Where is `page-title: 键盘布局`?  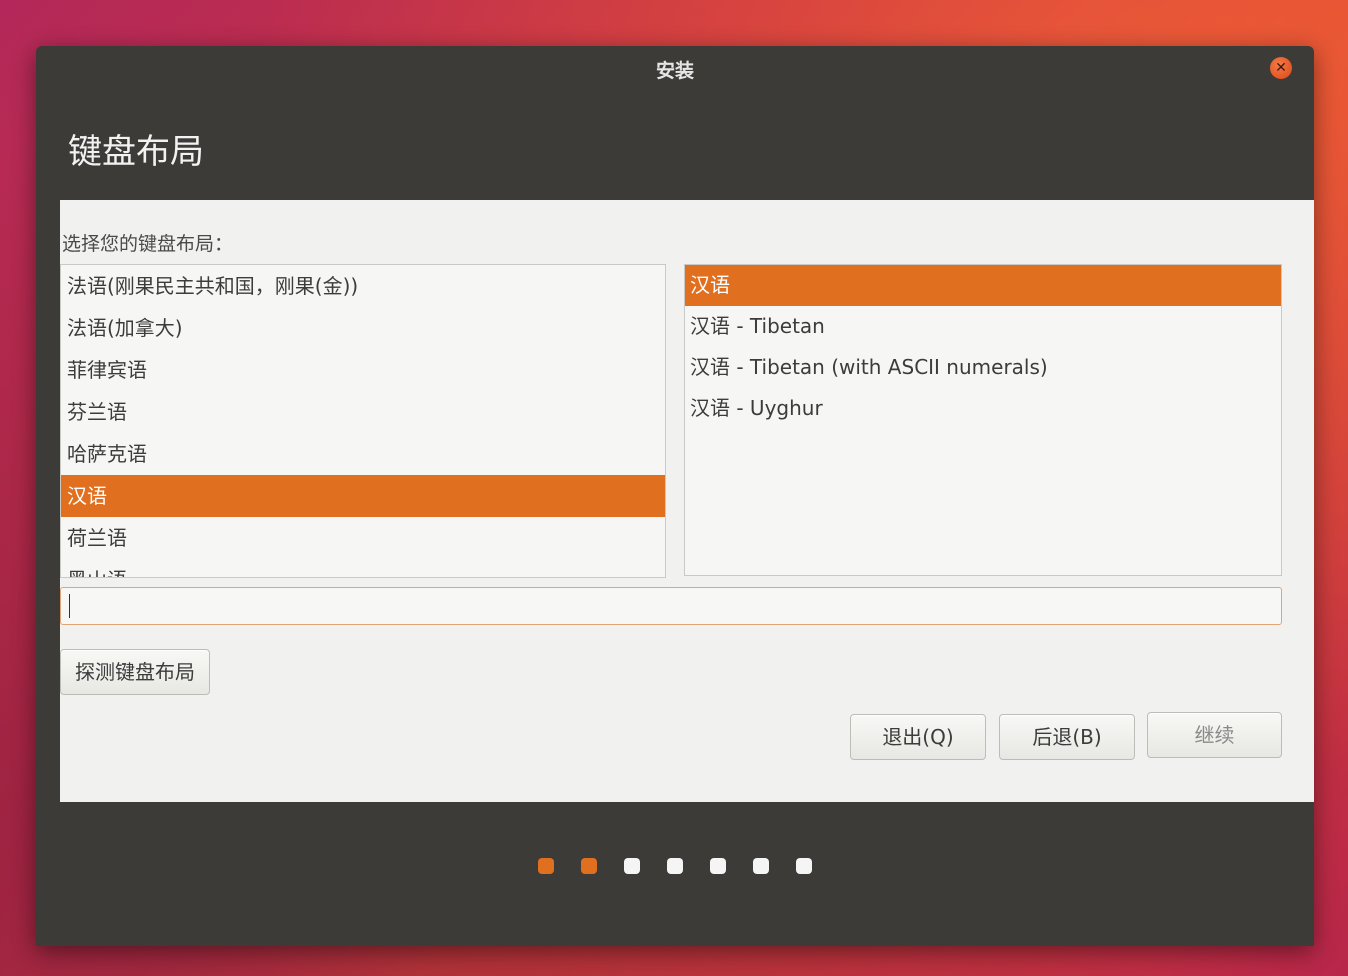 page-title: 键盘布局 is located at coordinates (136, 152).